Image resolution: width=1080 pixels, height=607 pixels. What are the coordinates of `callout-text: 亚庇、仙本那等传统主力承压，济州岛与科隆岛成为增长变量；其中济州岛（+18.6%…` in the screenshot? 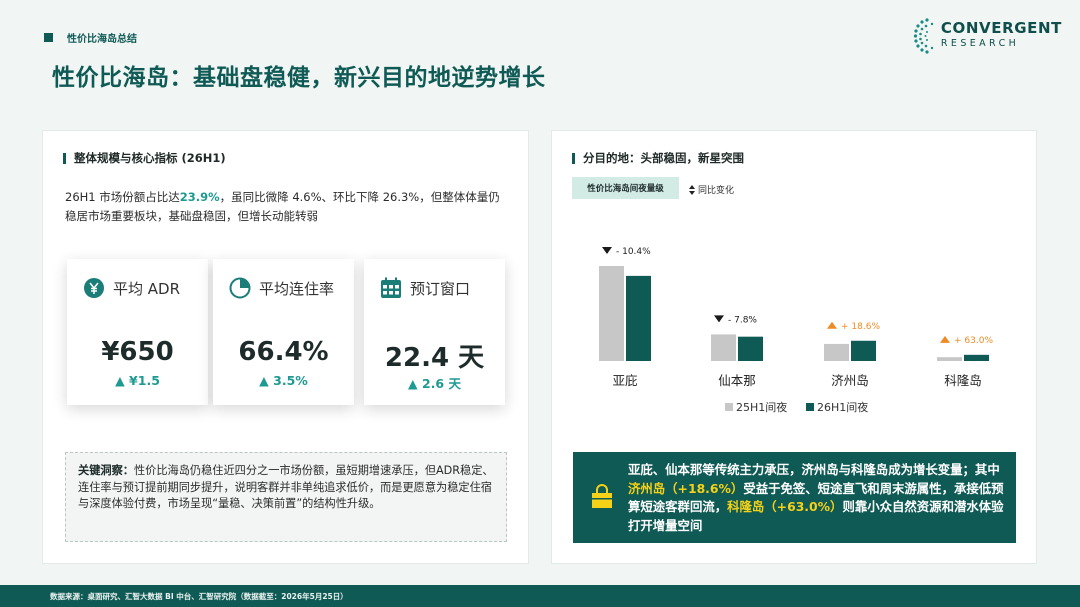 It's located at (817, 498).